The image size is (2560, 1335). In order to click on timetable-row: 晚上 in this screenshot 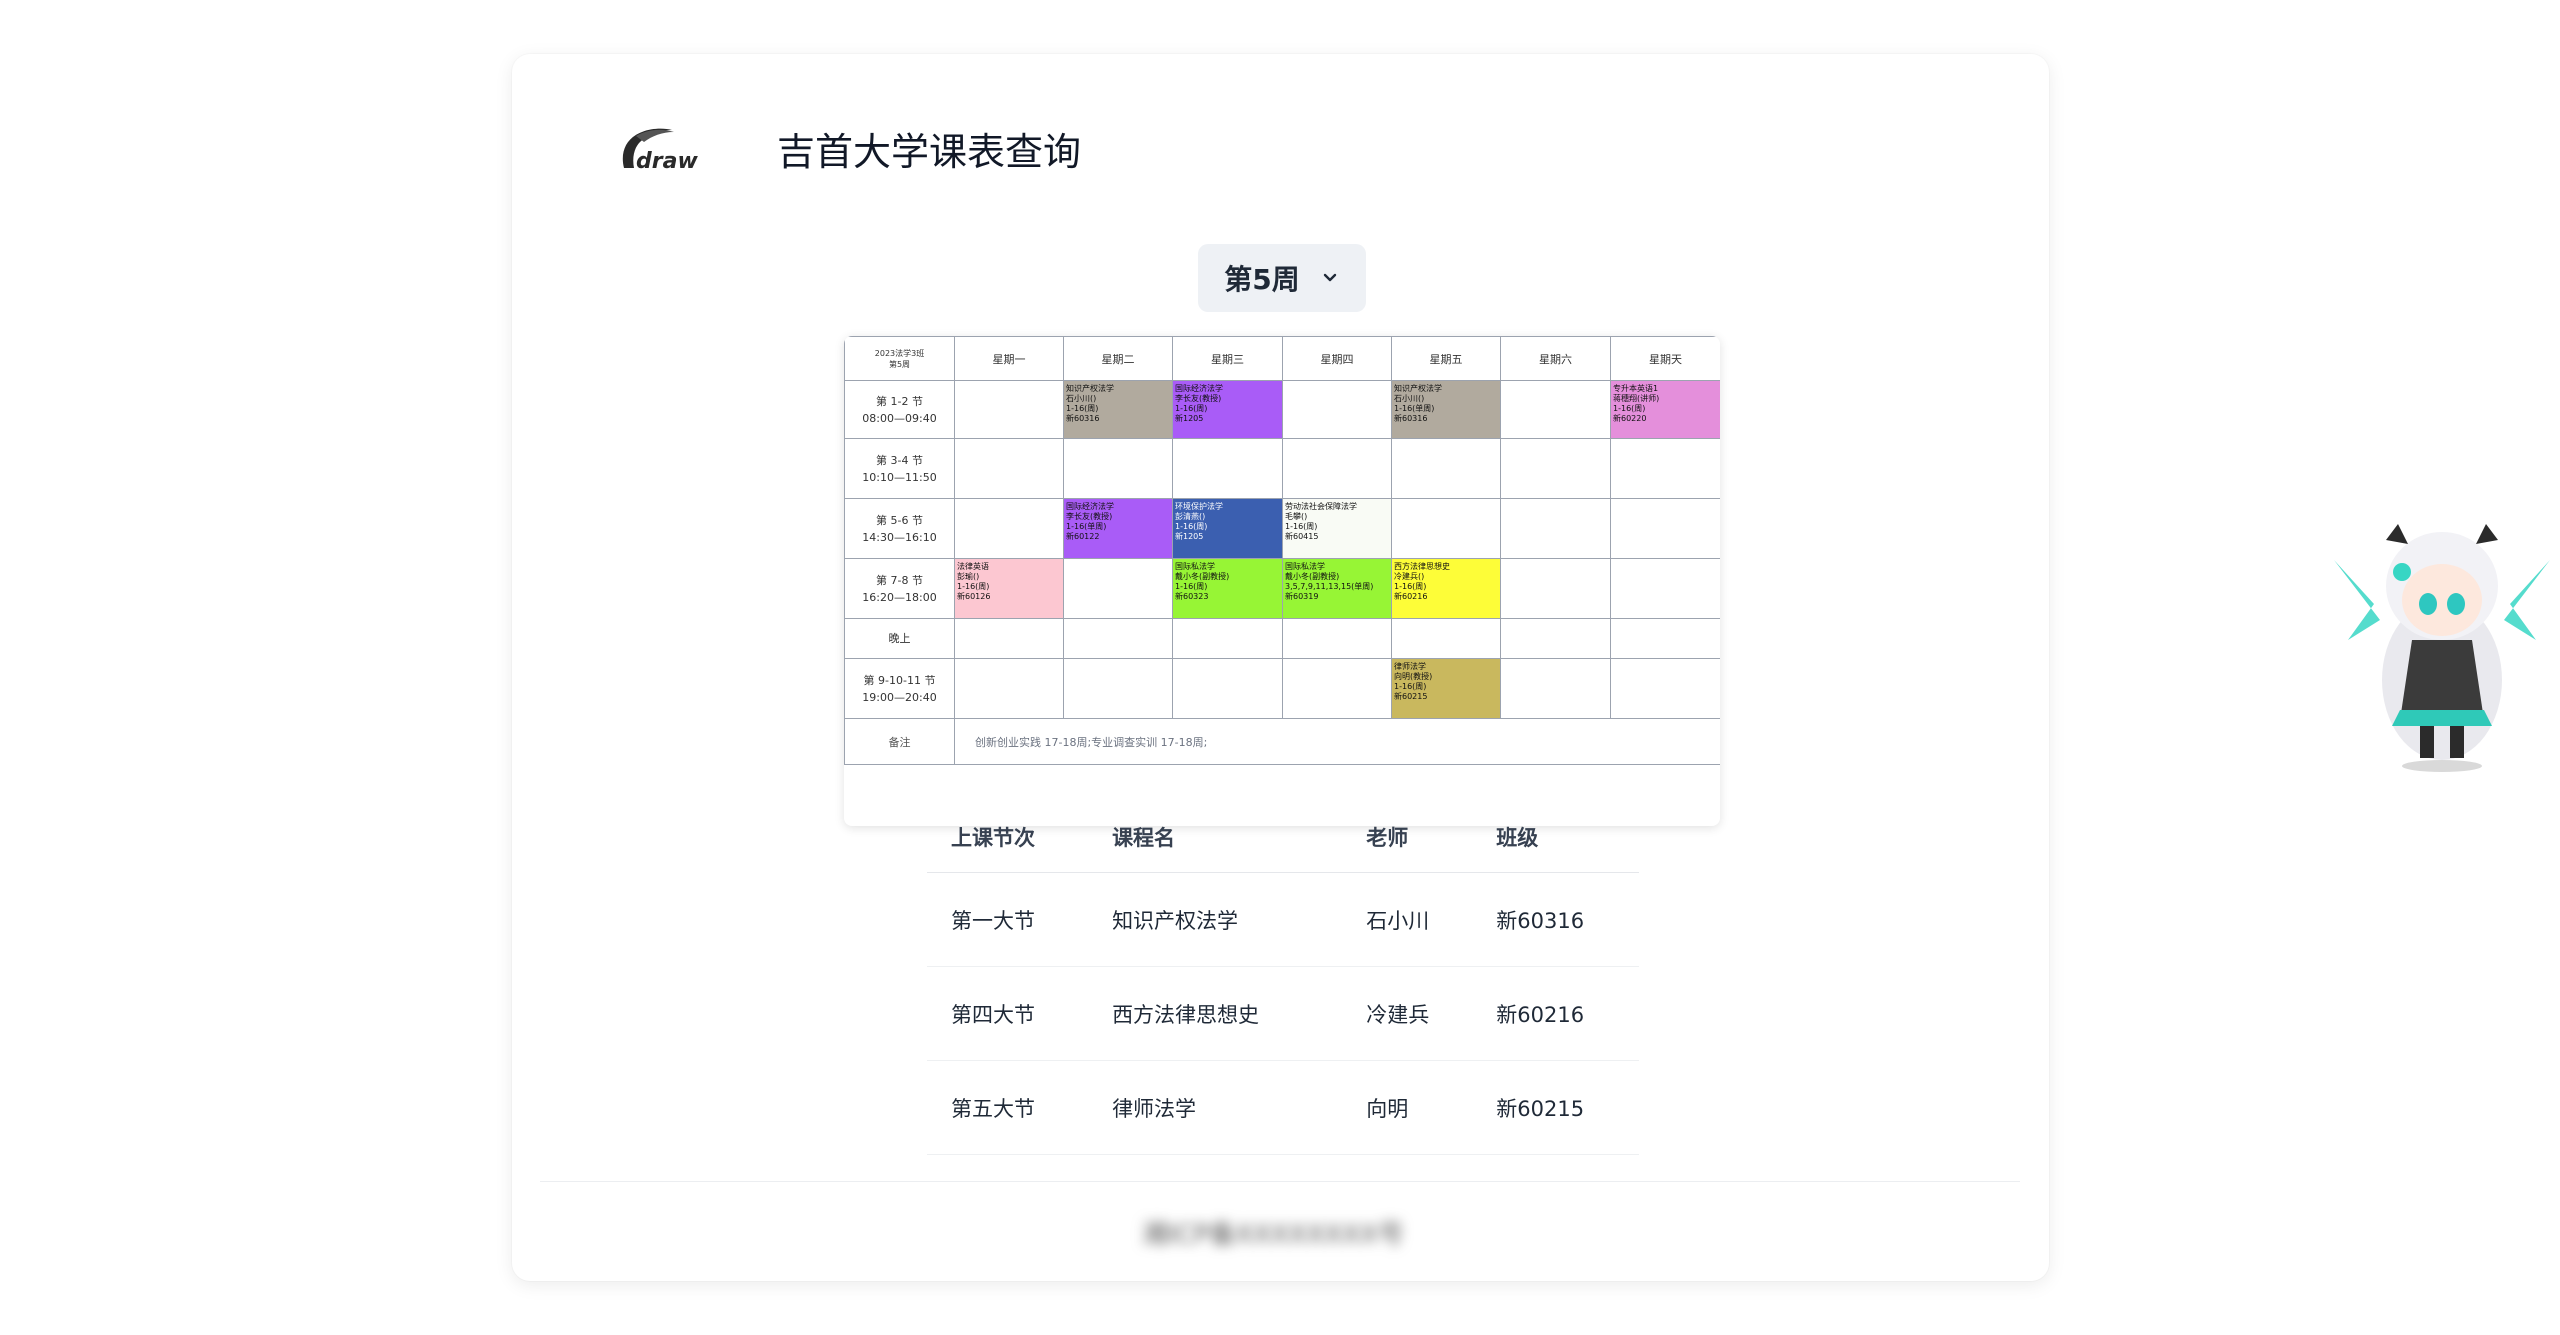, I will do `click(1282, 638)`.